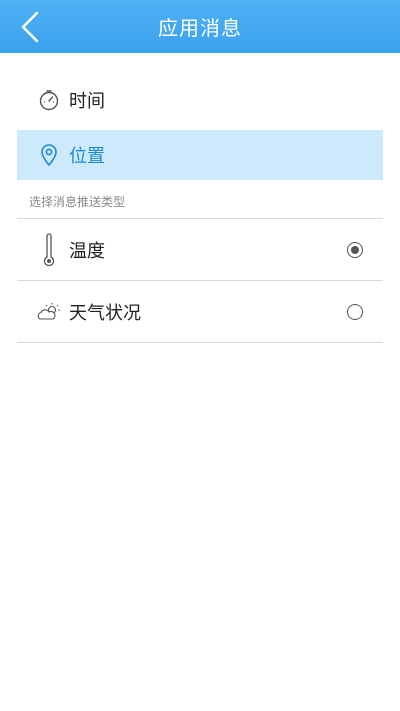 The image size is (400, 711). I want to click on location-pin-icon, so click(49, 155).